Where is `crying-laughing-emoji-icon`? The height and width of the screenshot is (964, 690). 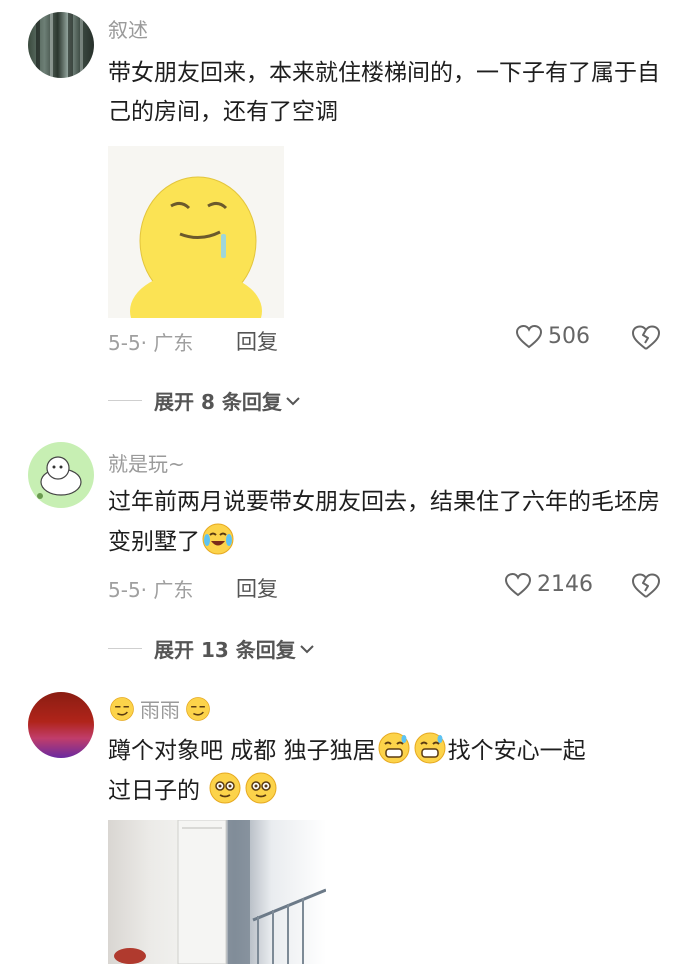 crying-laughing-emoji-icon is located at coordinates (218, 539).